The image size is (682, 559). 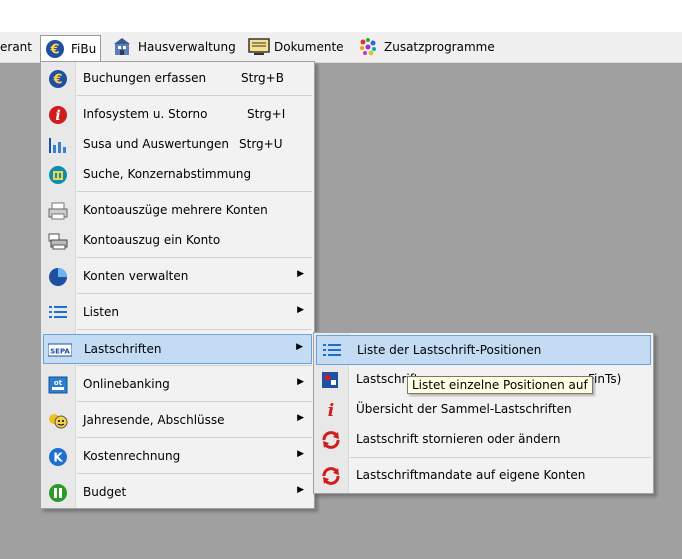 I want to click on budget-icon, so click(x=58, y=493).